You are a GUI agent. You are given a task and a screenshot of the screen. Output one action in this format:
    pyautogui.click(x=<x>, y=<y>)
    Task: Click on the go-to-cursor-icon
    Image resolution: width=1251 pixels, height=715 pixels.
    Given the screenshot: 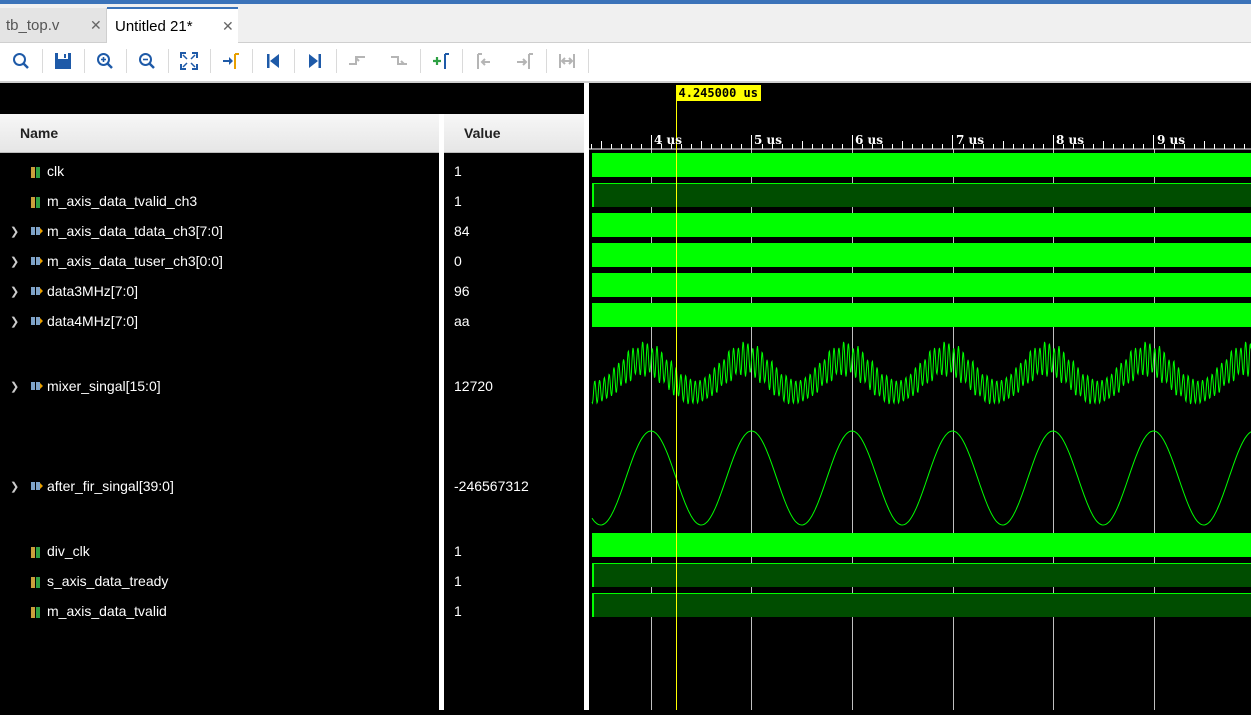 What is the action you would take?
    pyautogui.click(x=231, y=61)
    